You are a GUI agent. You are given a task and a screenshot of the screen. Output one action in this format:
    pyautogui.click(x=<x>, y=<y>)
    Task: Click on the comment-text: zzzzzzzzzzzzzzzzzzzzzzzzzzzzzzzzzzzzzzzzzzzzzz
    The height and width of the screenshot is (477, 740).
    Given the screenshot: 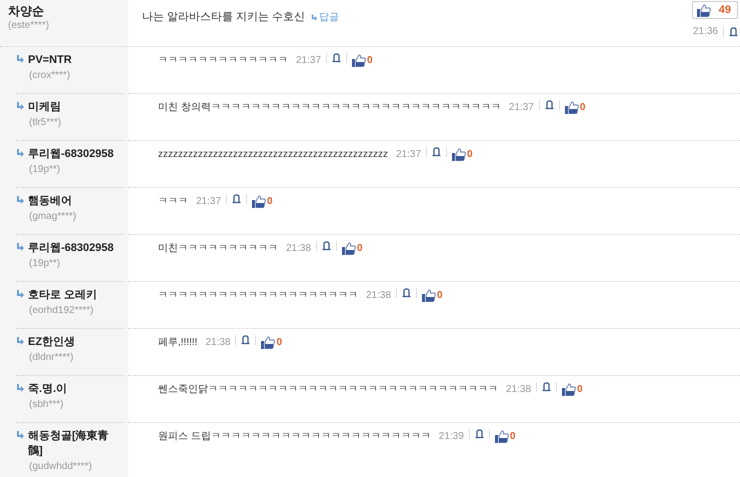 What is the action you would take?
    pyautogui.click(x=273, y=155)
    